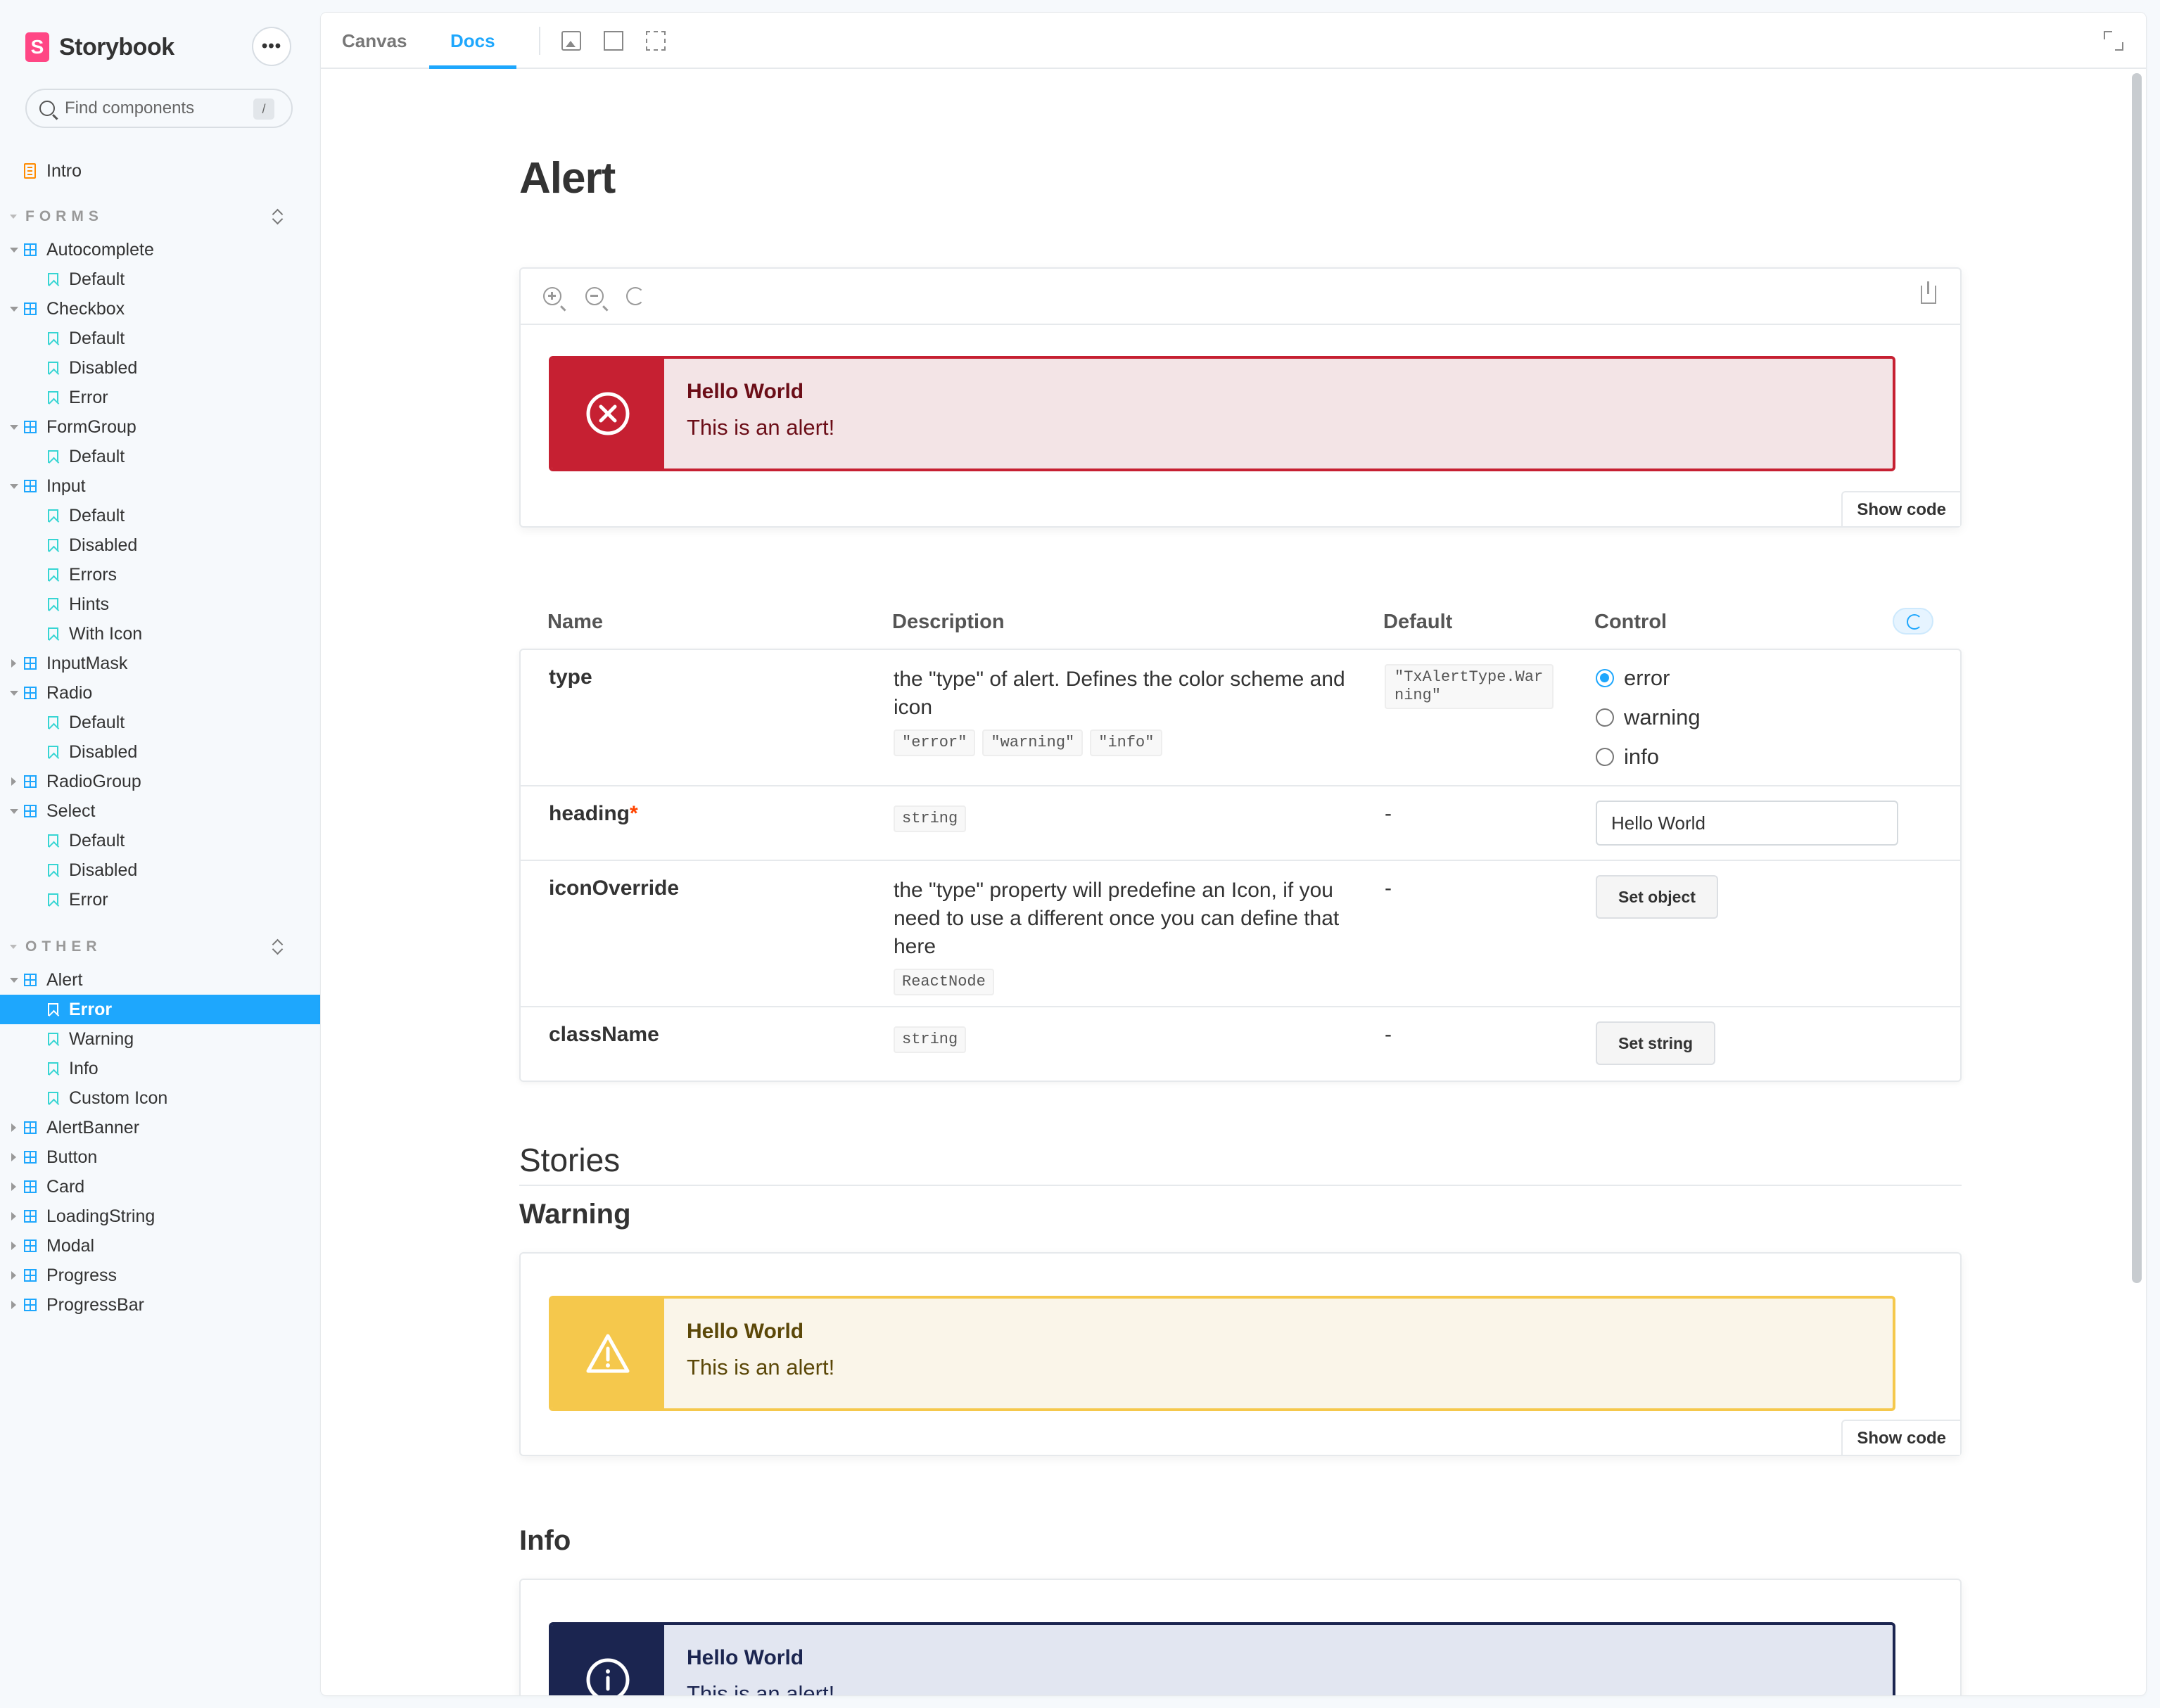 The height and width of the screenshot is (1708, 2160). Describe the element at coordinates (160, 250) in the screenshot. I see `sidebar-item-autocomplete: Autocomplete` at that location.